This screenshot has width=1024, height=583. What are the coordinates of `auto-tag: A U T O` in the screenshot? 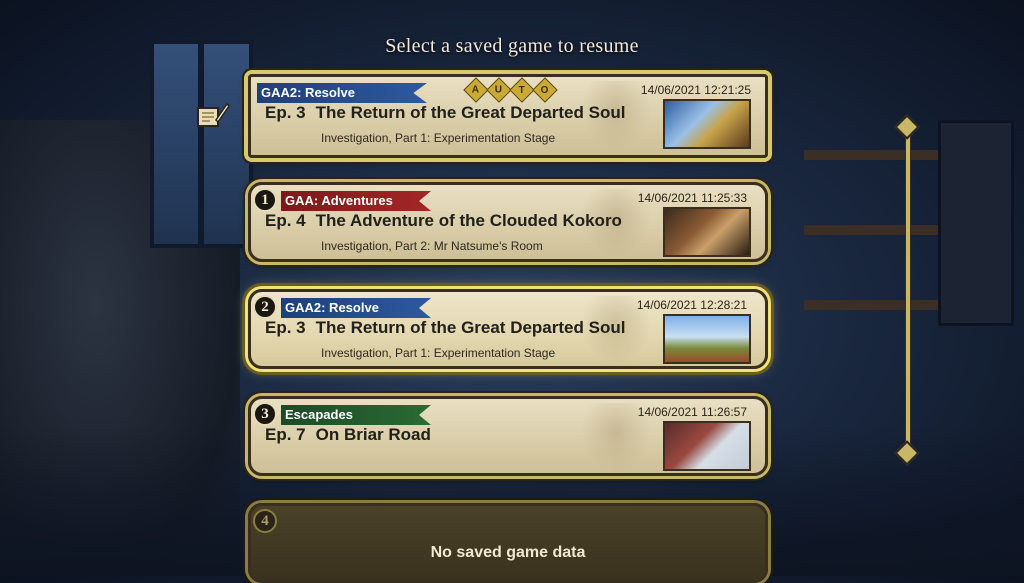 It's located at (510, 90).